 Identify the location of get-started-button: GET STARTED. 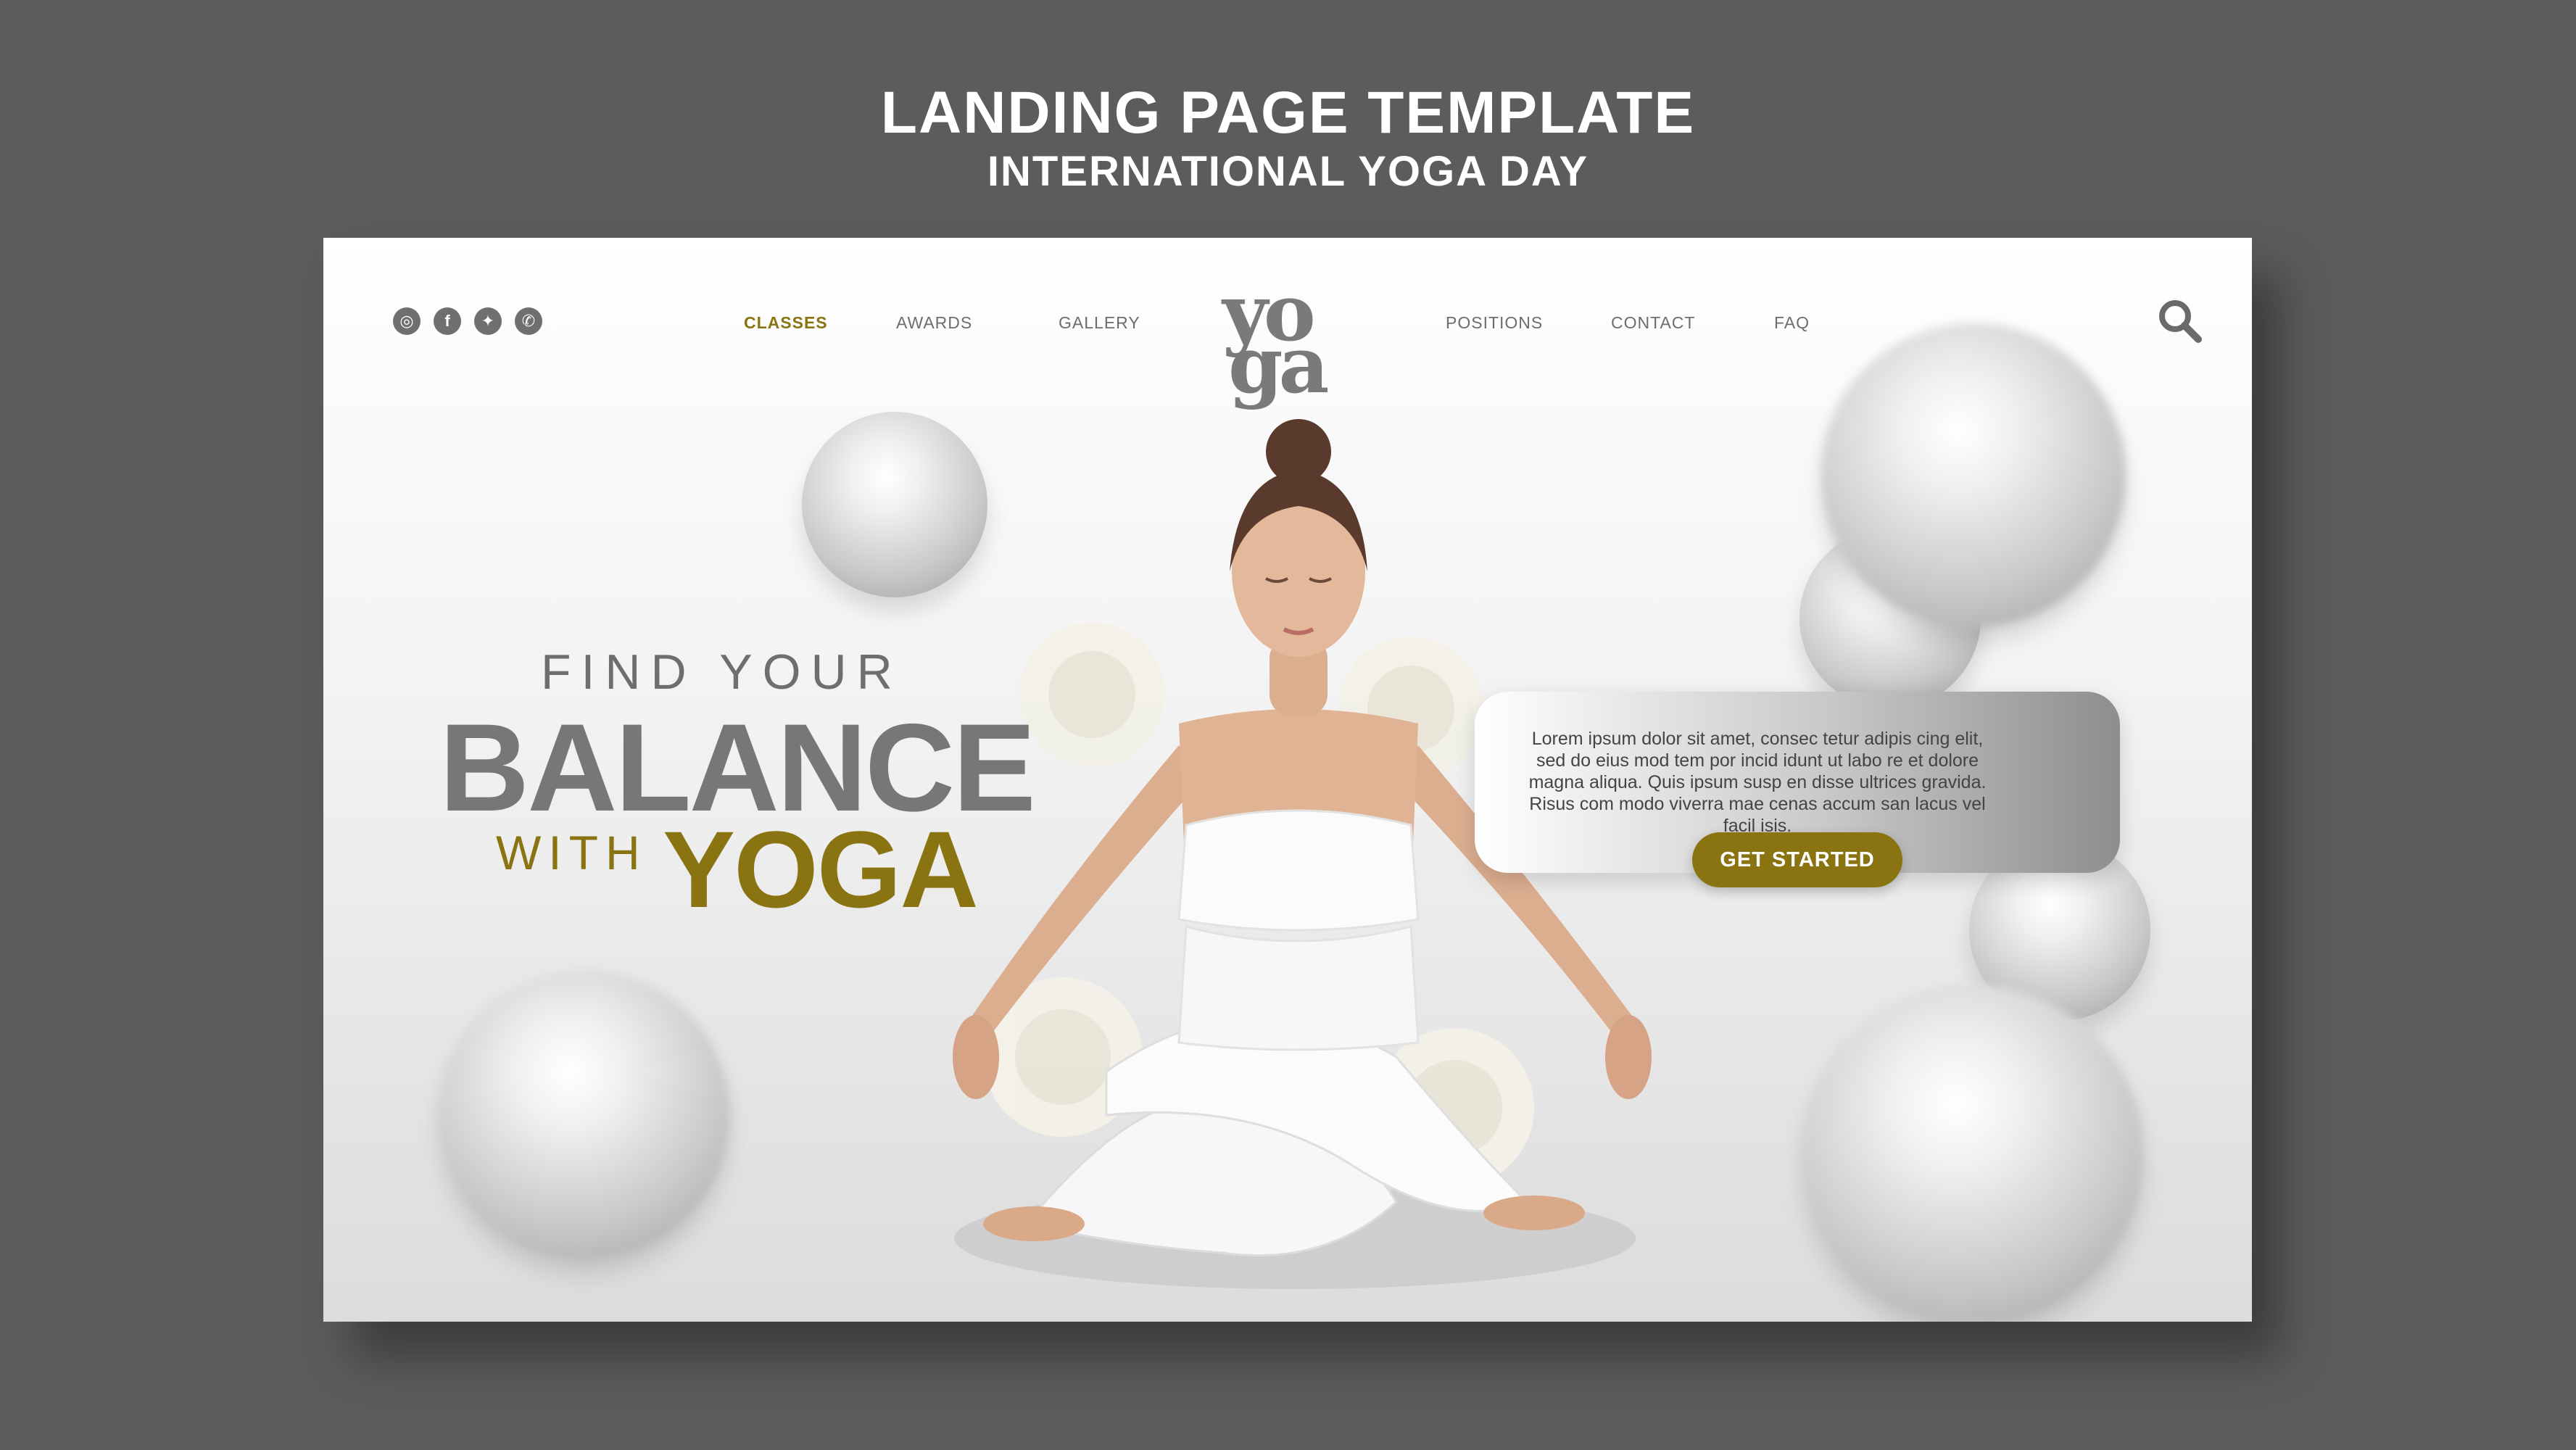
(1797, 860).